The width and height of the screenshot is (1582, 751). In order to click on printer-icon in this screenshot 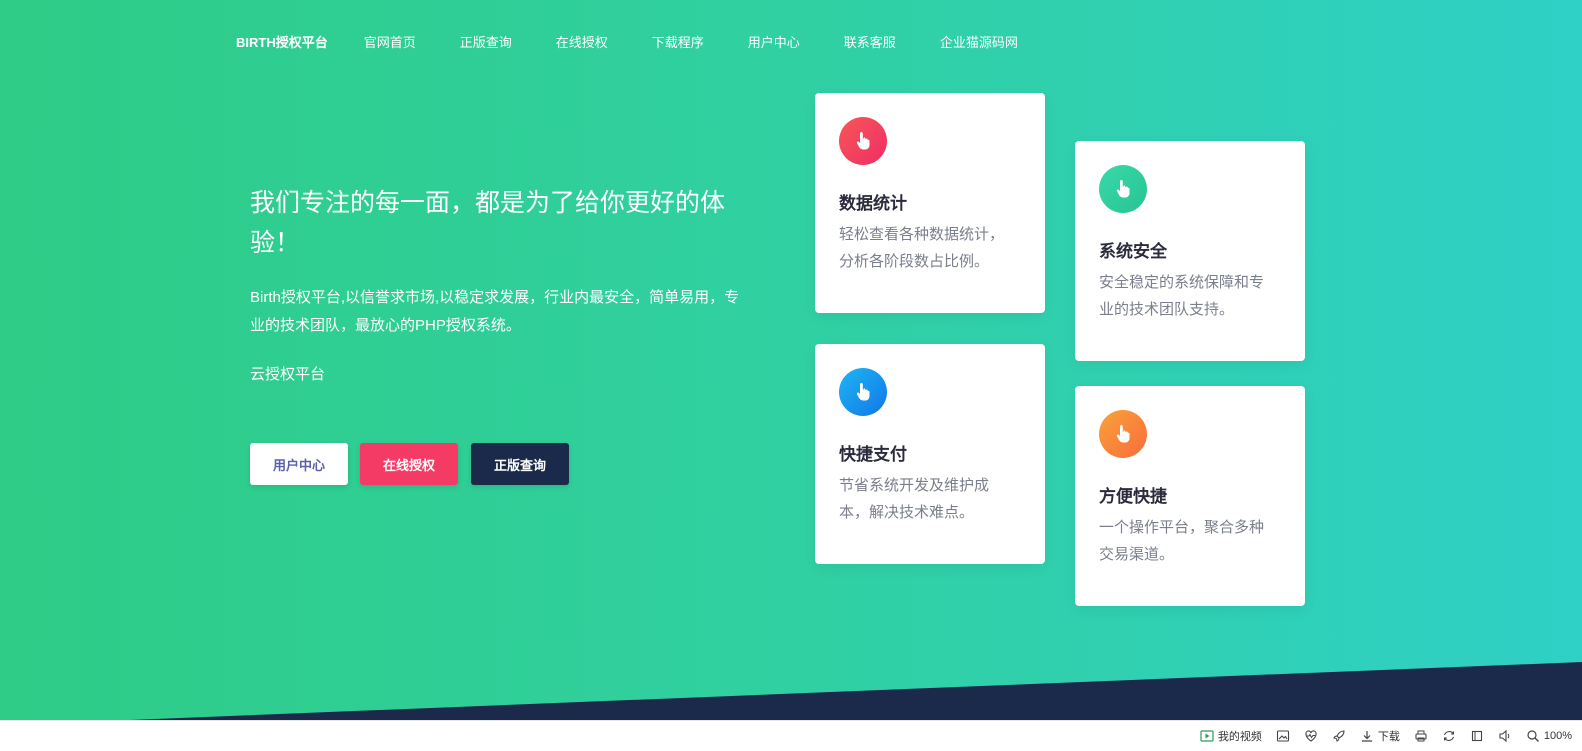, I will do `click(1421, 736)`.